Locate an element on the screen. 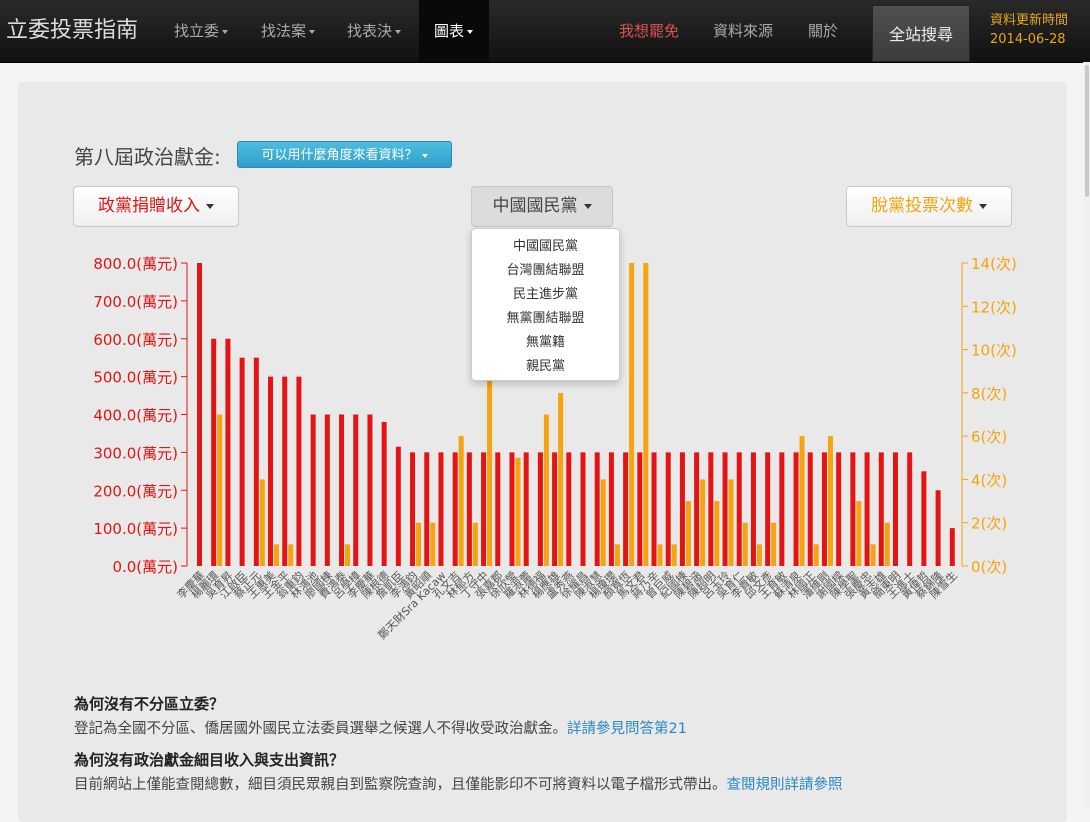  right-tick-label: 4(次) is located at coordinates (989, 480).